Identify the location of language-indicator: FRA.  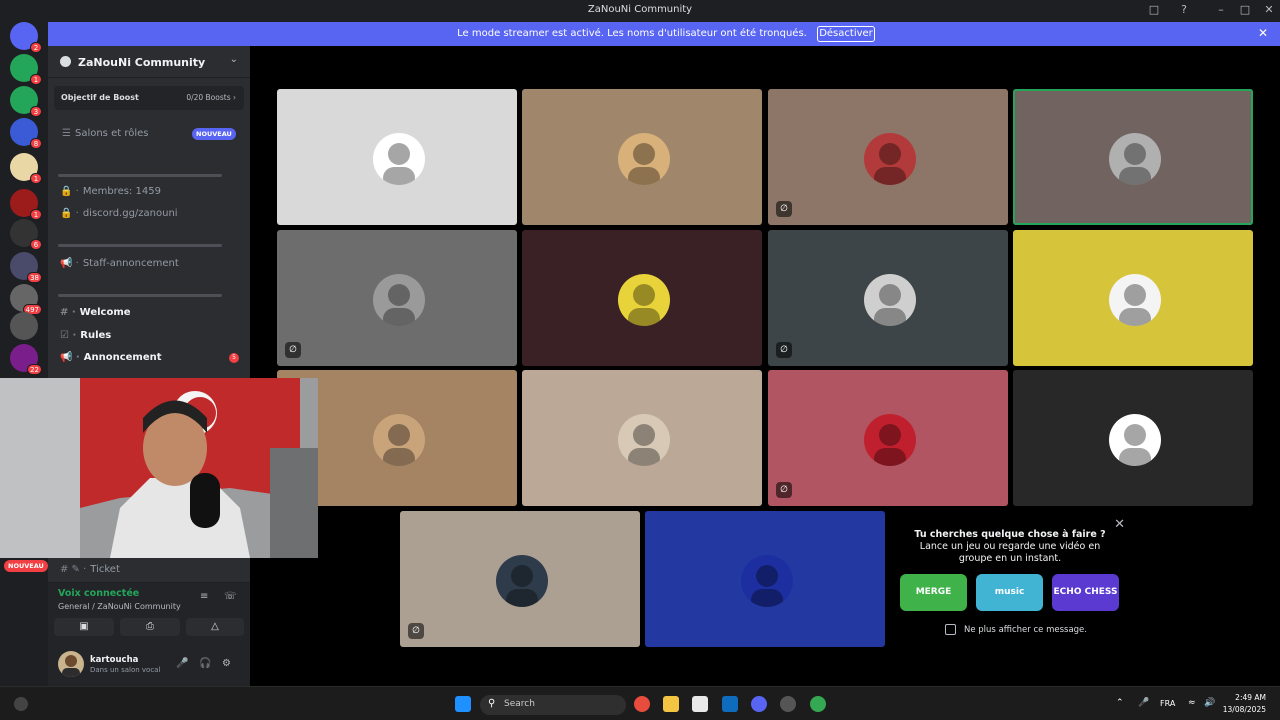
(1167, 703).